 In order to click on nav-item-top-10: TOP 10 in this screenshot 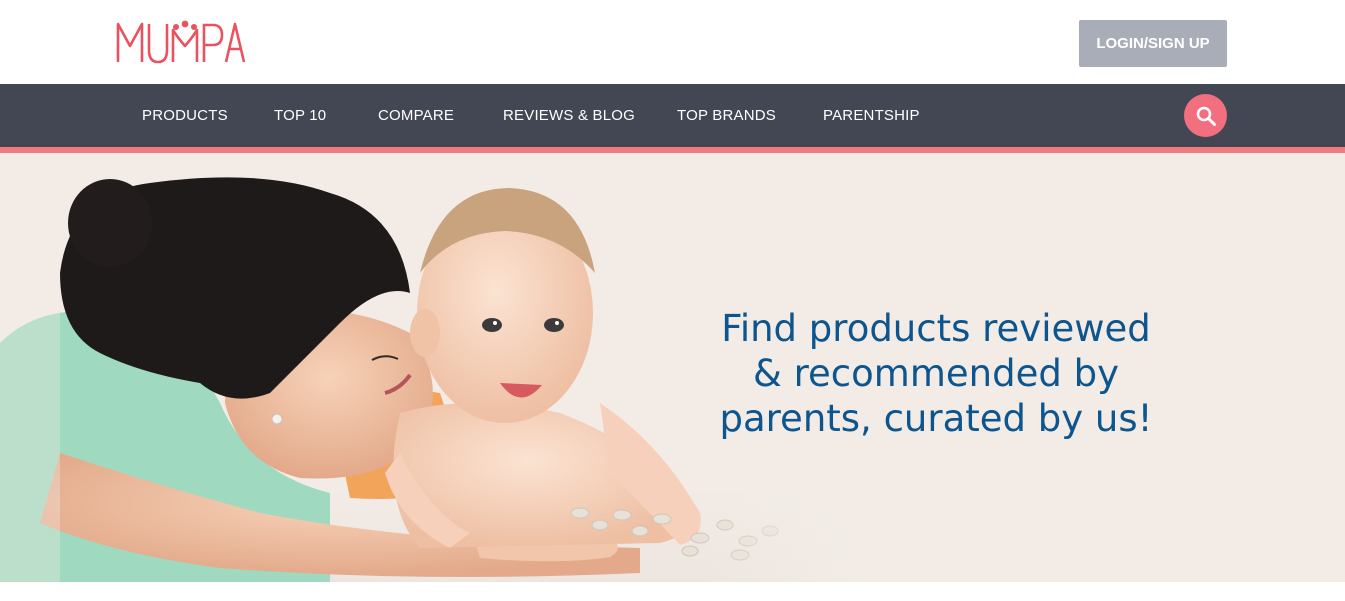, I will do `click(300, 115)`.